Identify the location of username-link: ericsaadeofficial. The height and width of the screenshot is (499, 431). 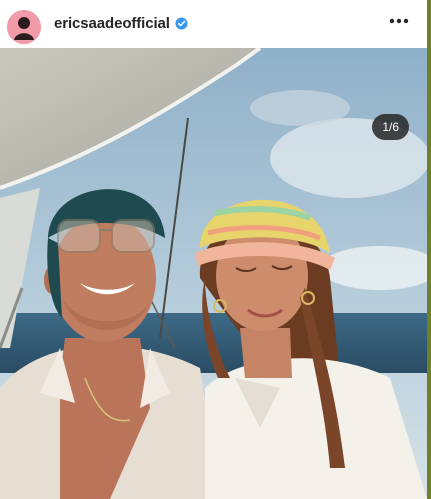
(121, 23).